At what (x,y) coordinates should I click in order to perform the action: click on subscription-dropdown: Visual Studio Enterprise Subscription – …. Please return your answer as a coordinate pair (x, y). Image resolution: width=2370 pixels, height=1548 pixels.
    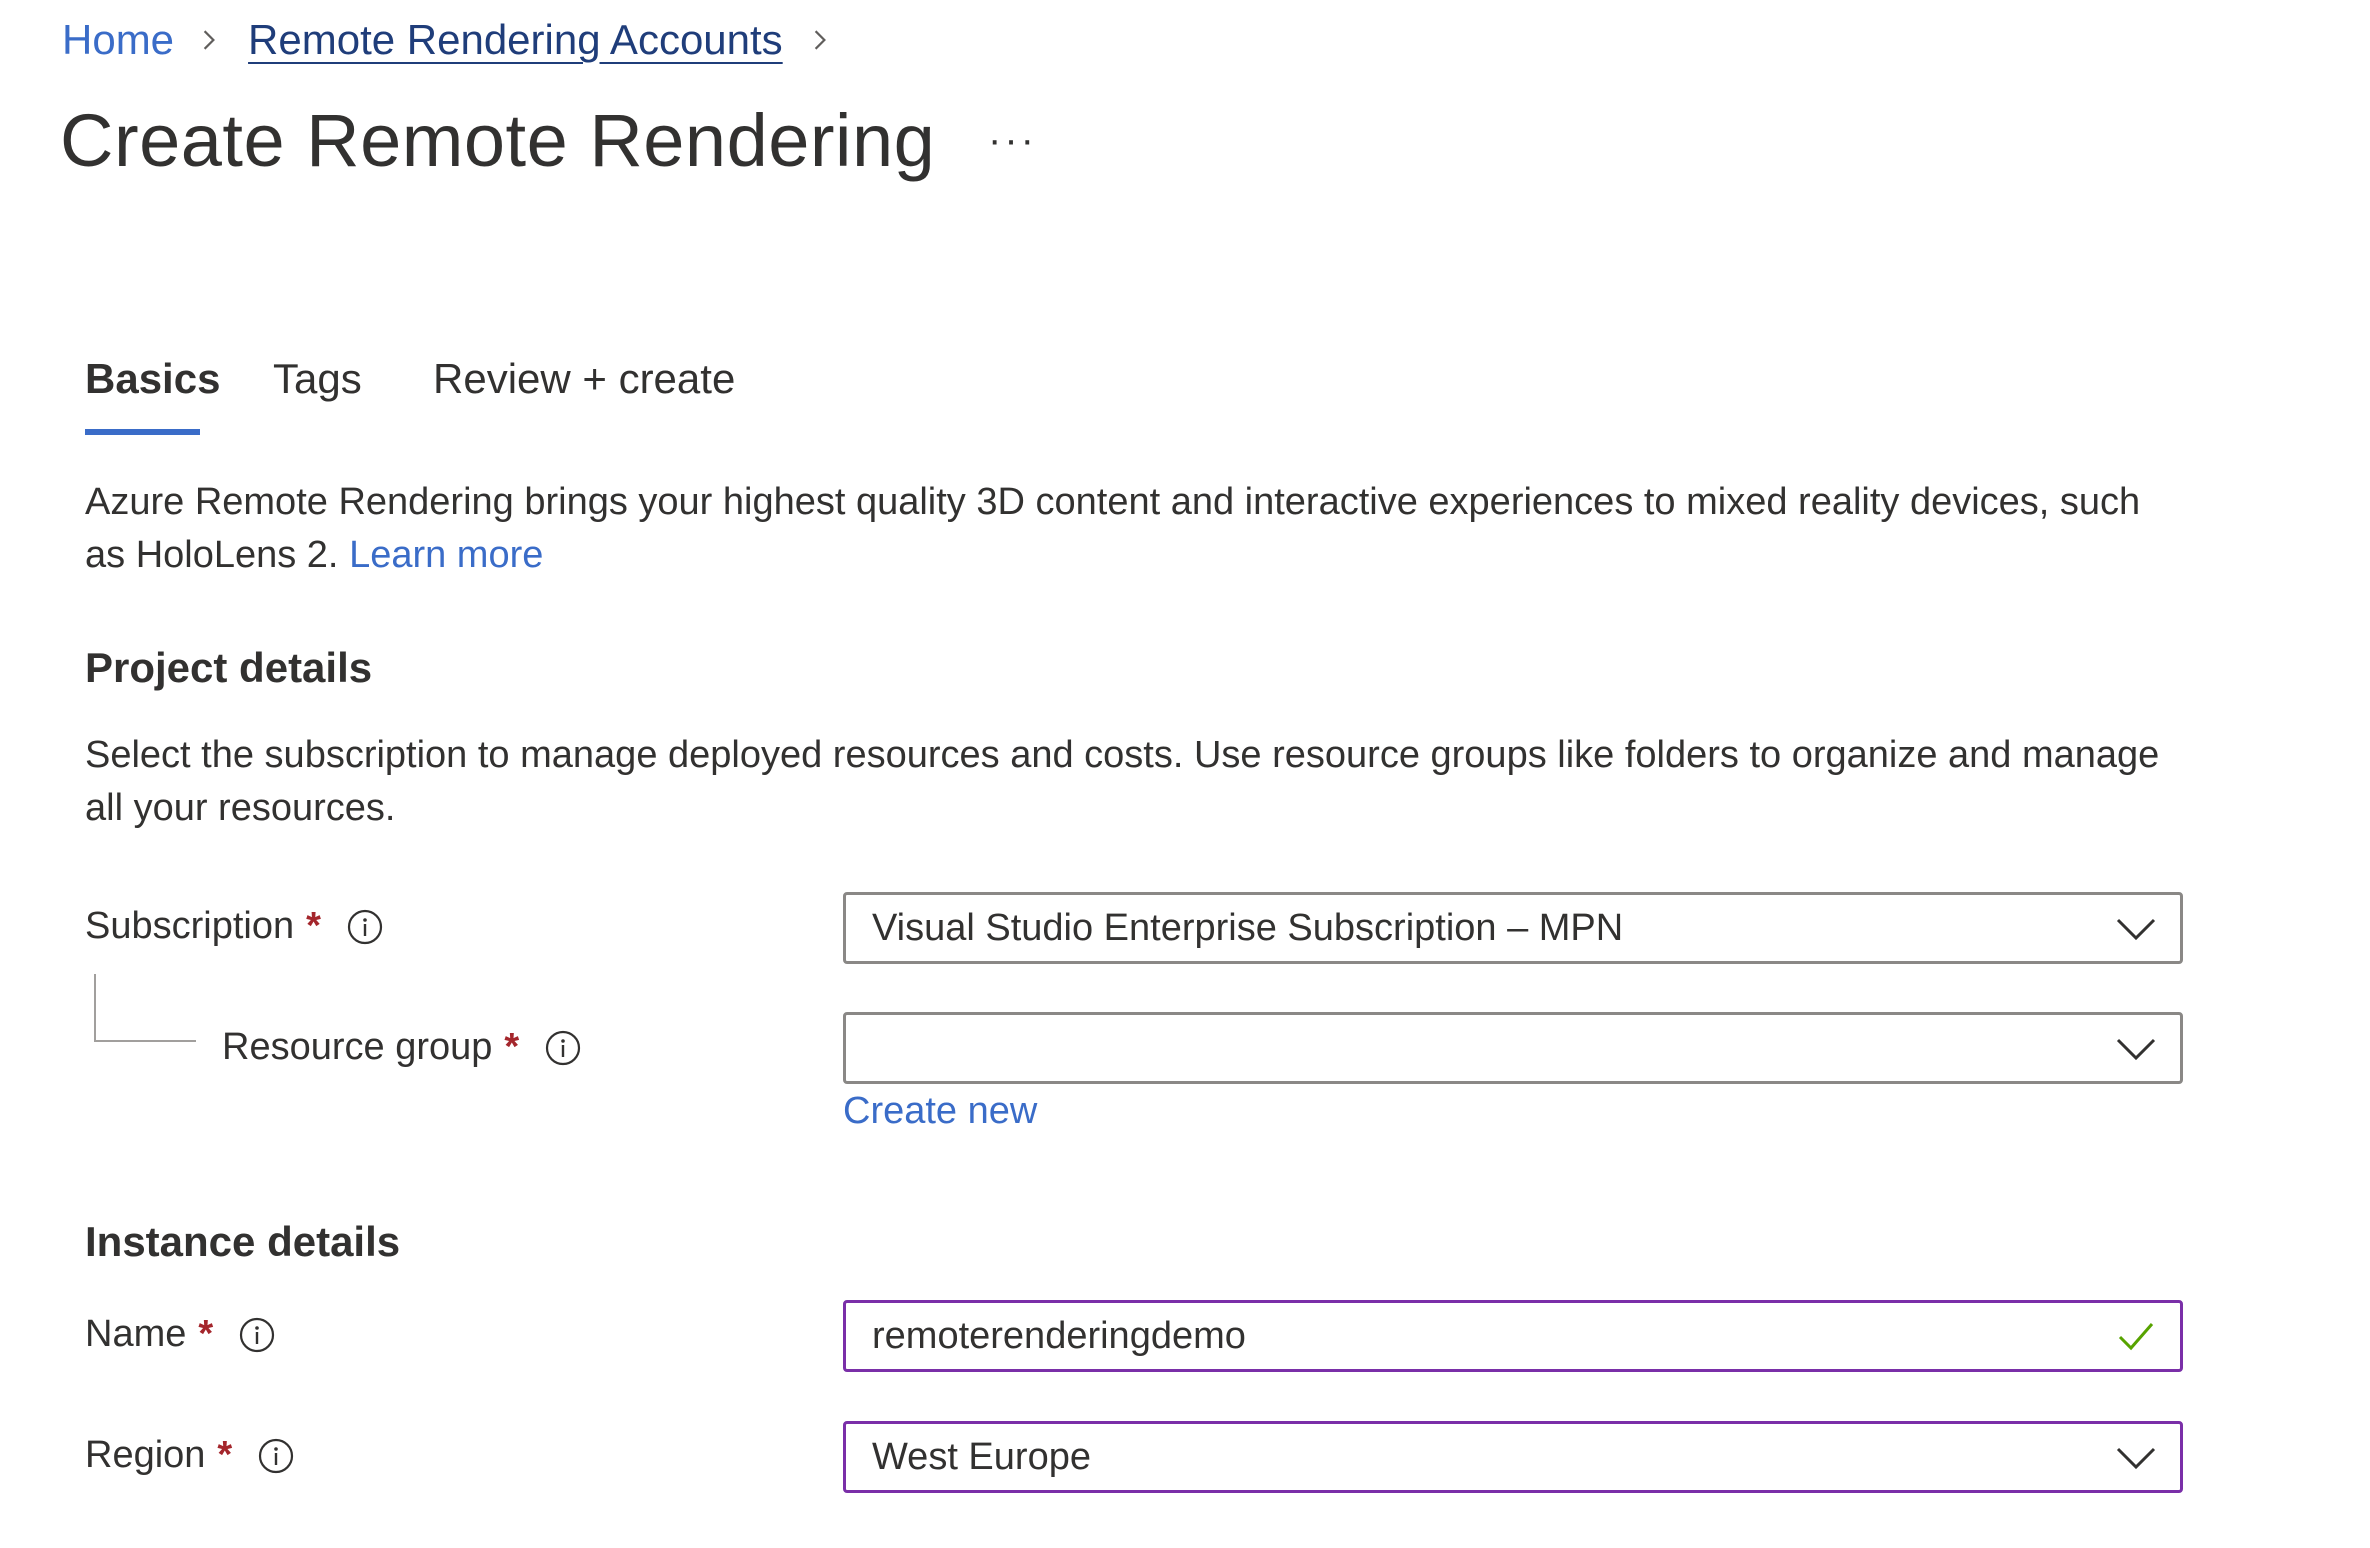
    Looking at the image, I should click on (1513, 928).